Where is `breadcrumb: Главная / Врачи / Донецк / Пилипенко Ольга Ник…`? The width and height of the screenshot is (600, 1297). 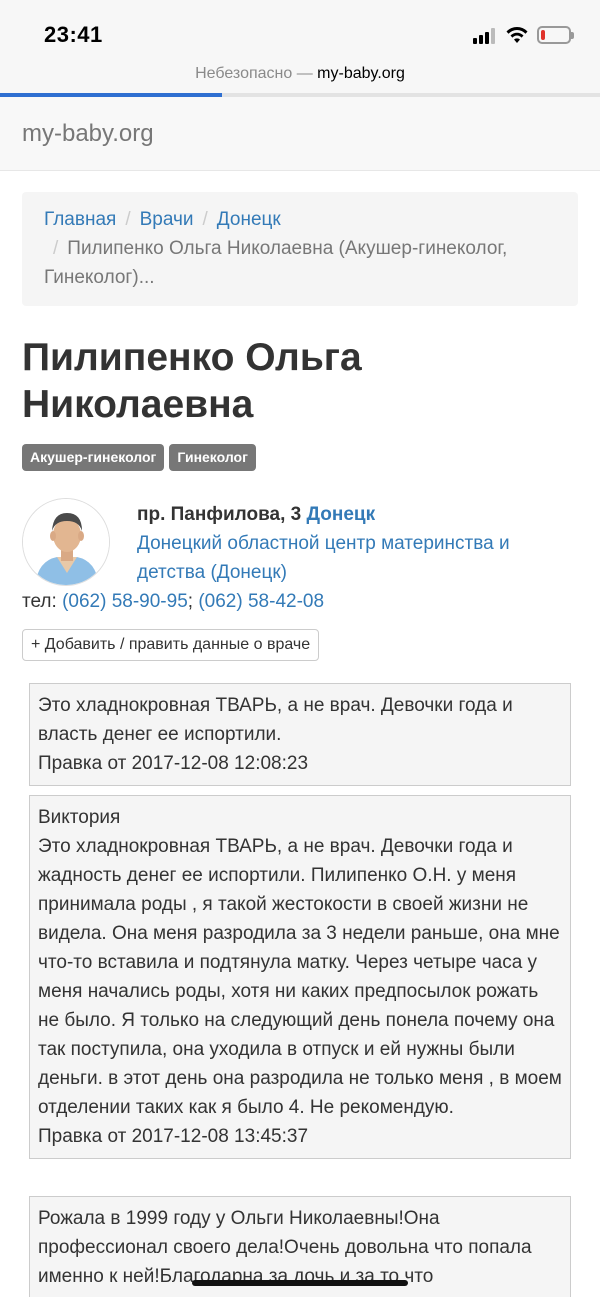 breadcrumb: Главная / Врачи / Донецк / Пилипенко Ольга Ник… is located at coordinates (300, 249).